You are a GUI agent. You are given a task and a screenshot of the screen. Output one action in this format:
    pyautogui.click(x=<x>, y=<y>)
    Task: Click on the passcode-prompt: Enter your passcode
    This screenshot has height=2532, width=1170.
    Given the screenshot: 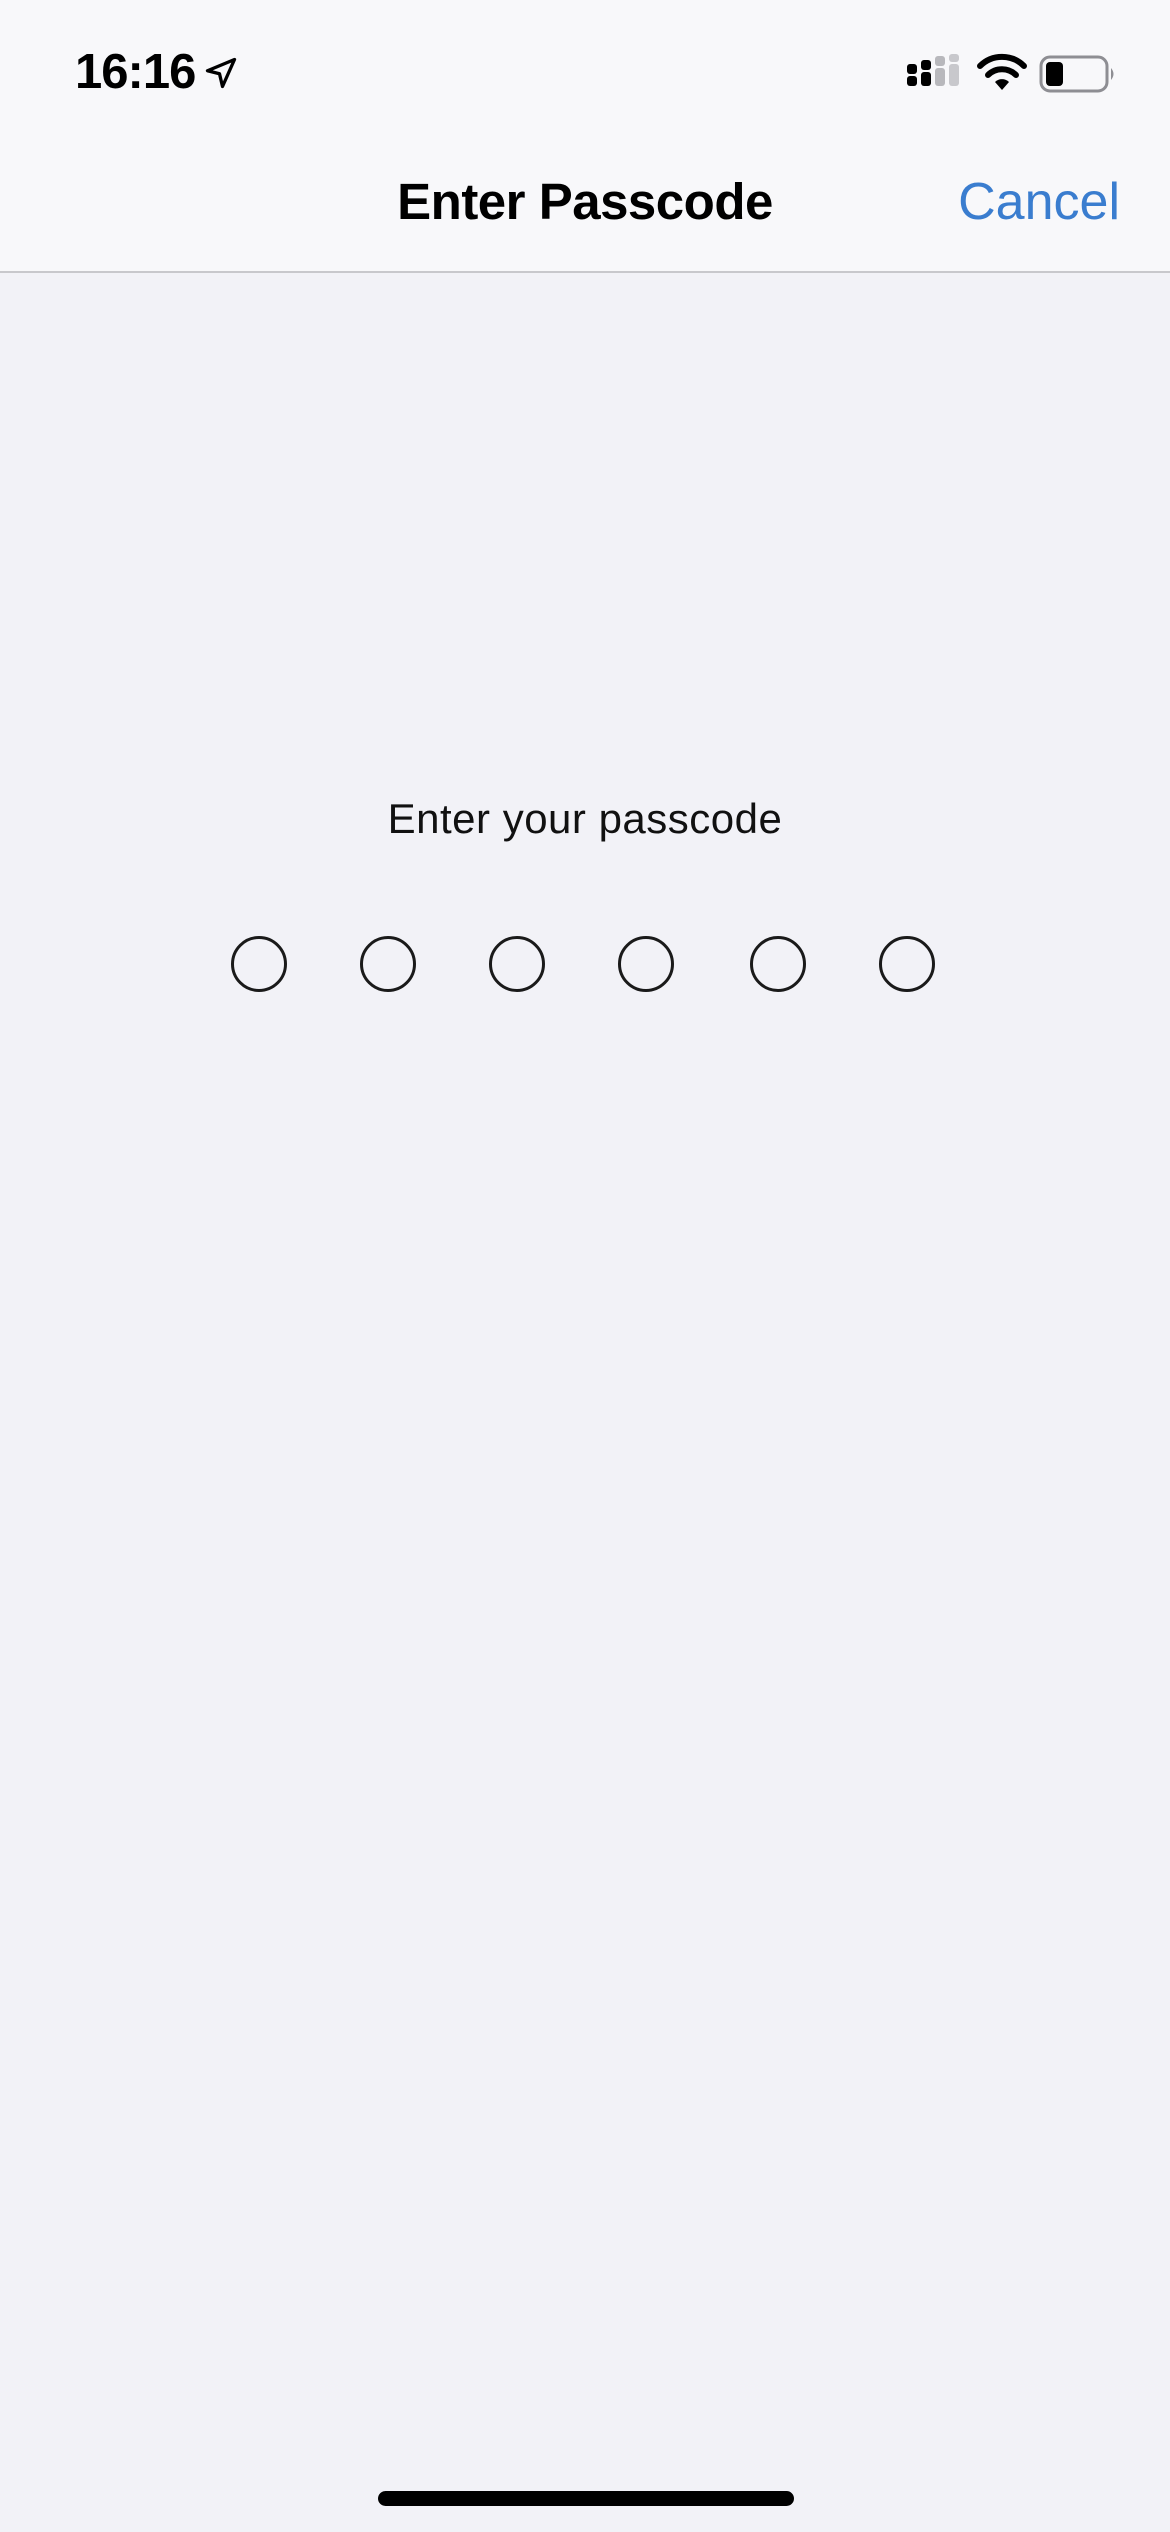 What is the action you would take?
    pyautogui.click(x=585, y=818)
    